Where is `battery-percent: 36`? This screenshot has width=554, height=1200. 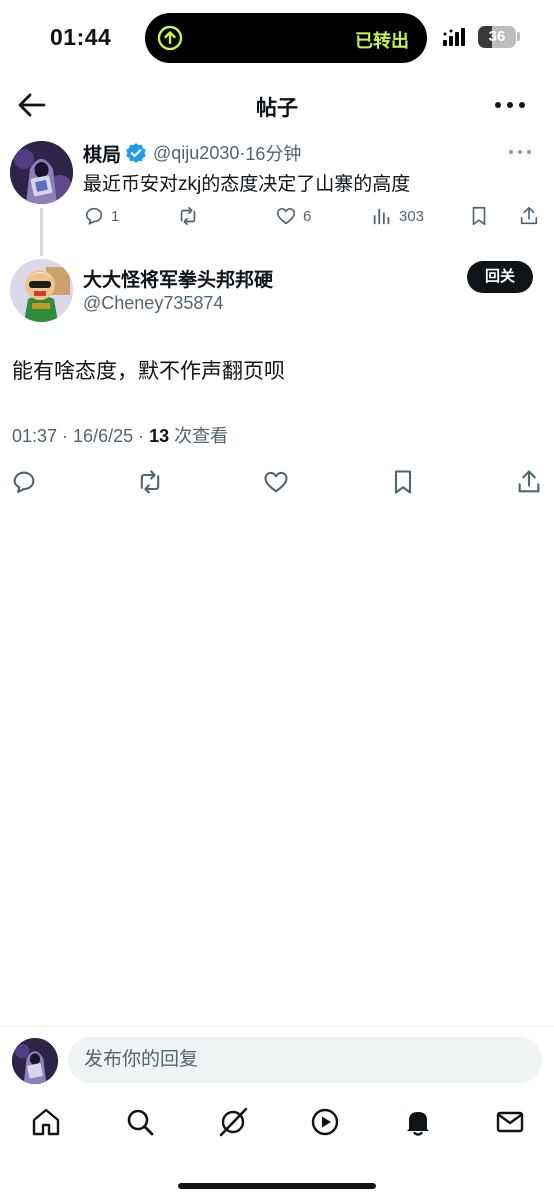
battery-percent: 36 is located at coordinates (497, 36).